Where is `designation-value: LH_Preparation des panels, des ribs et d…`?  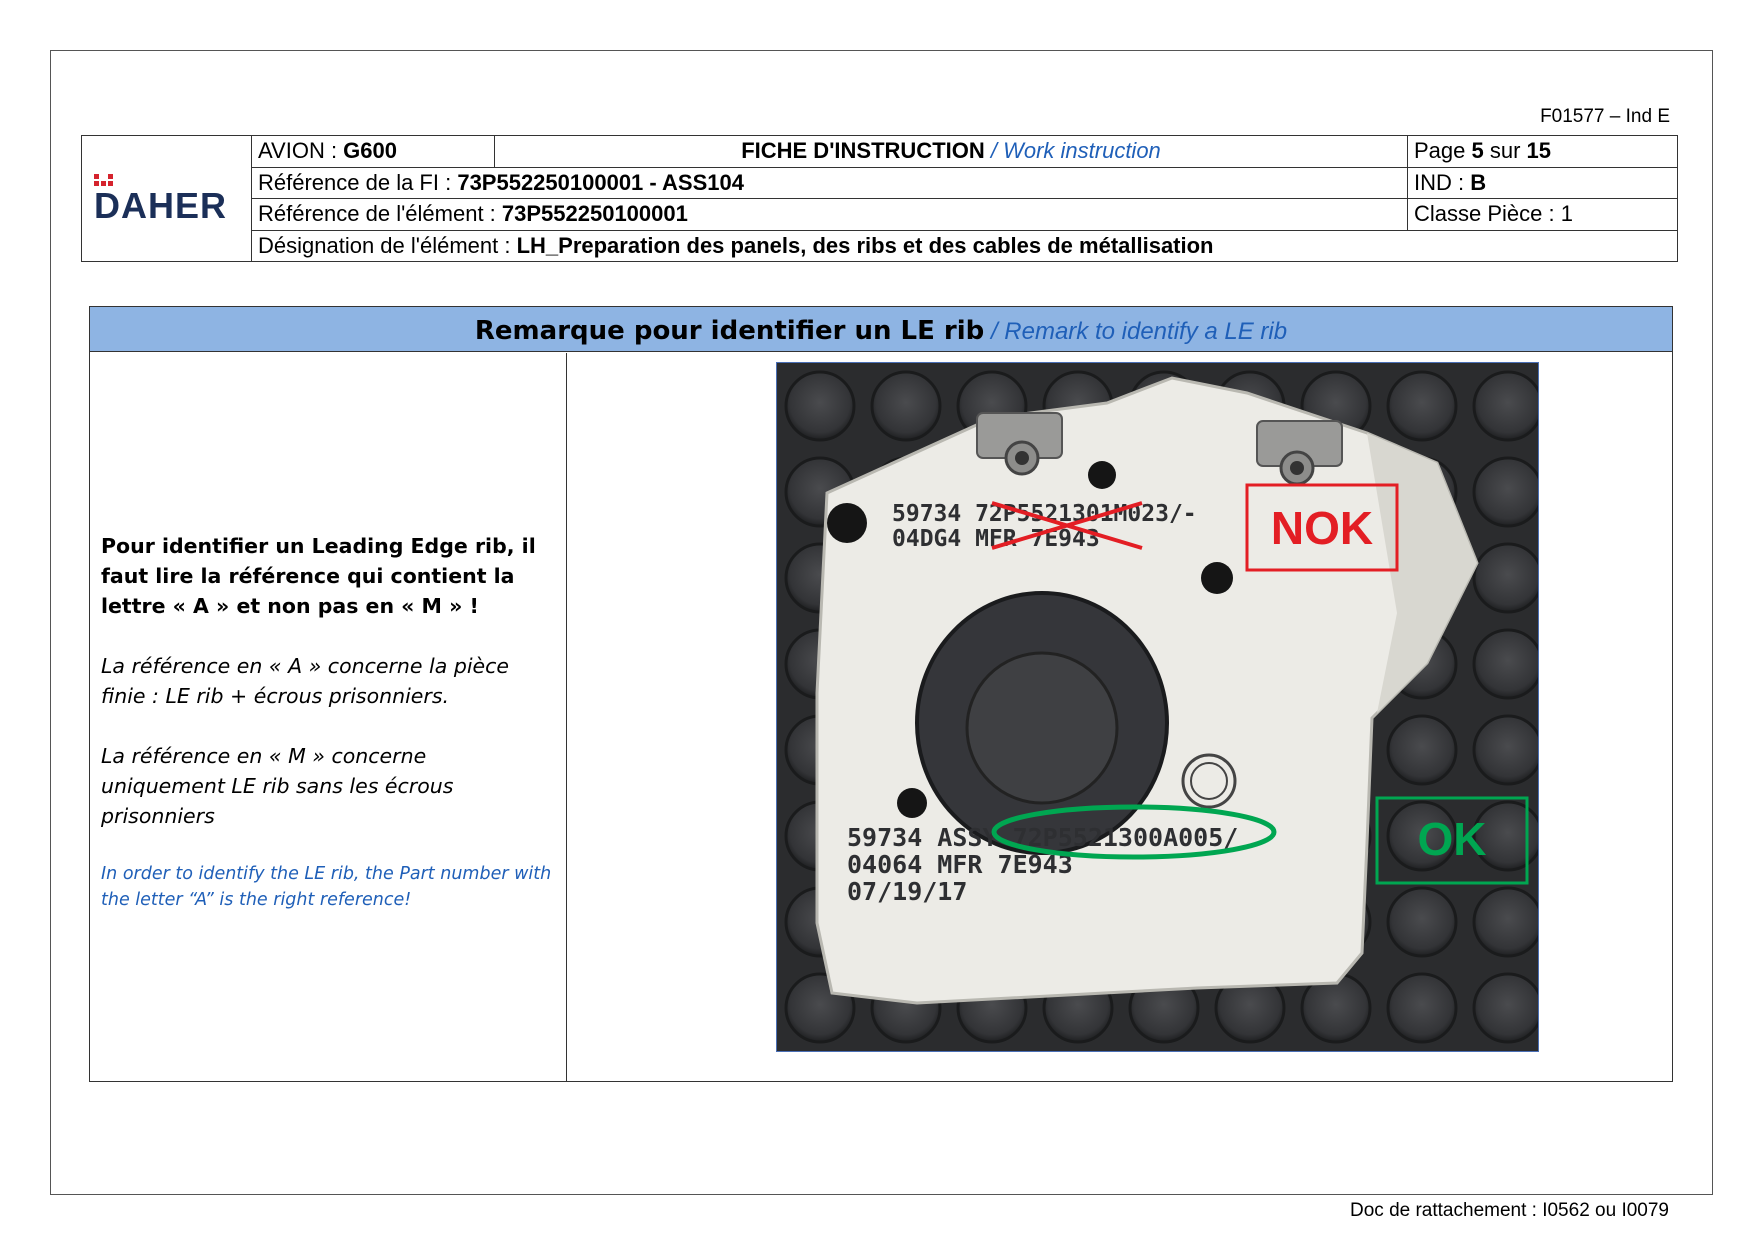
designation-value: LH_Preparation des panels, des ribs et d… is located at coordinates (865, 245).